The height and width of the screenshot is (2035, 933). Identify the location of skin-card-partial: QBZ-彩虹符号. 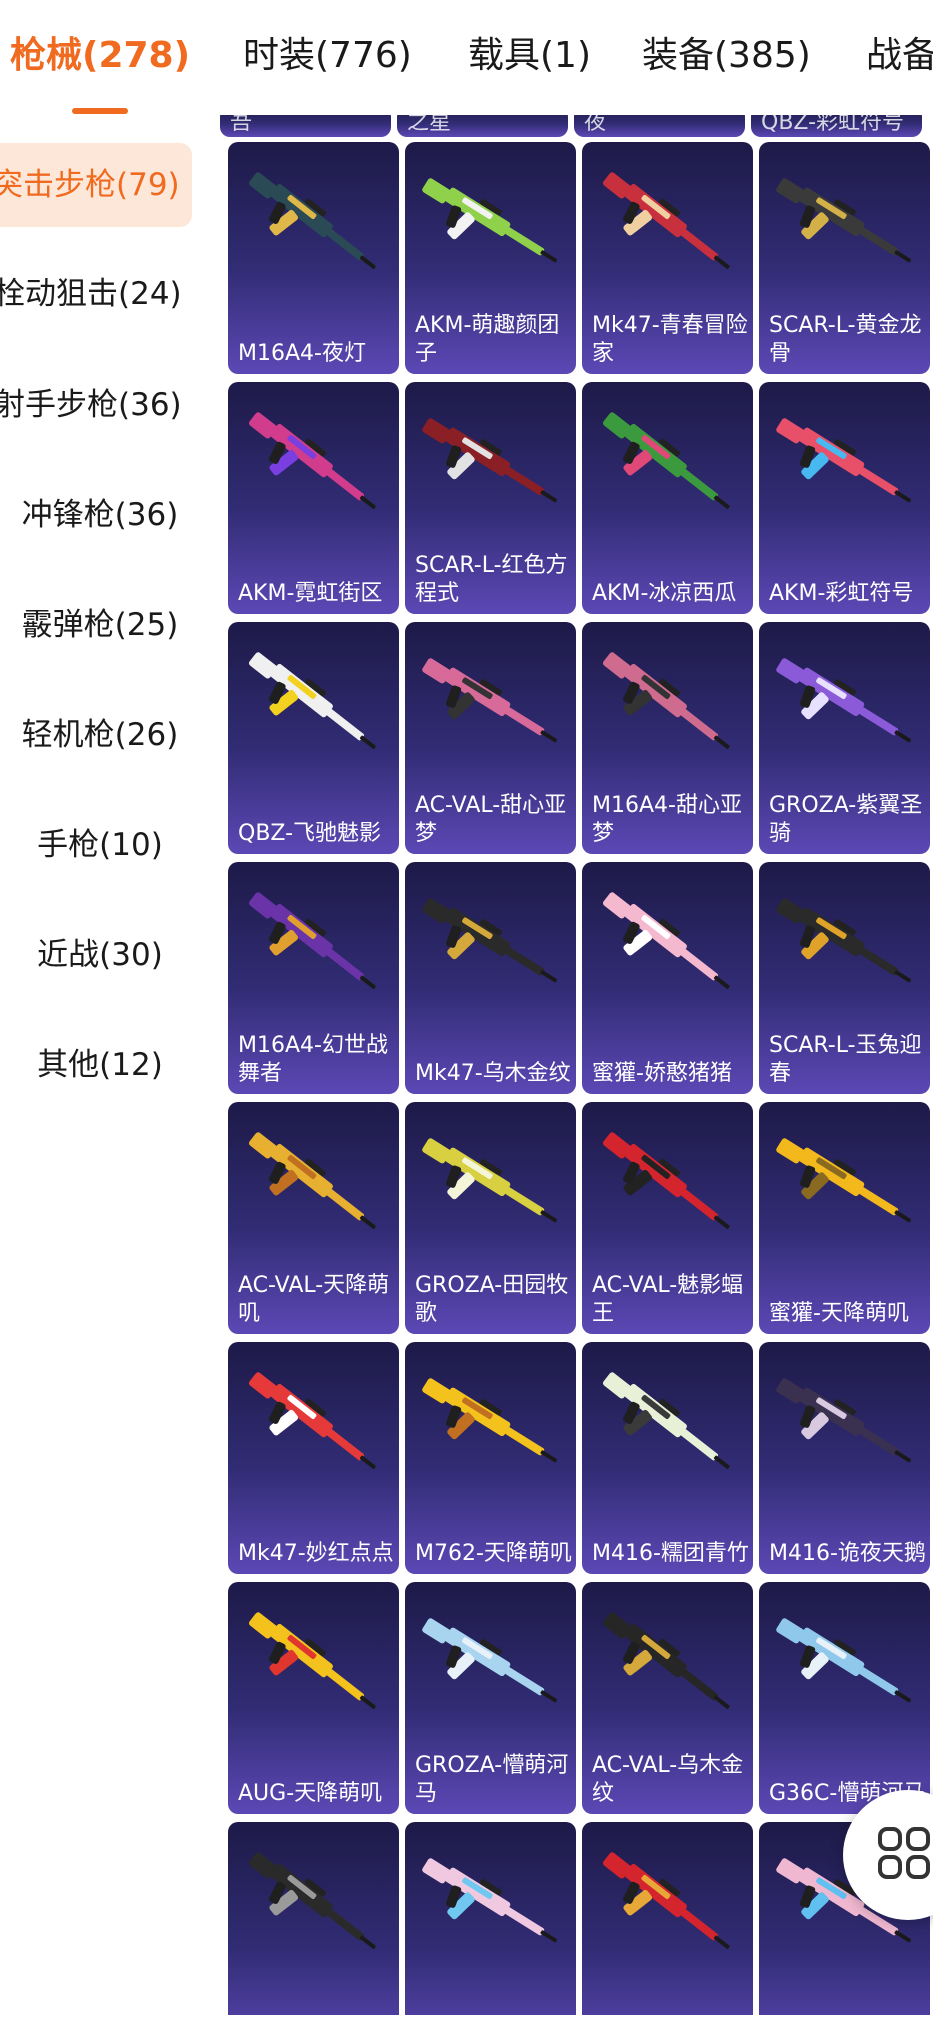
(836, 126).